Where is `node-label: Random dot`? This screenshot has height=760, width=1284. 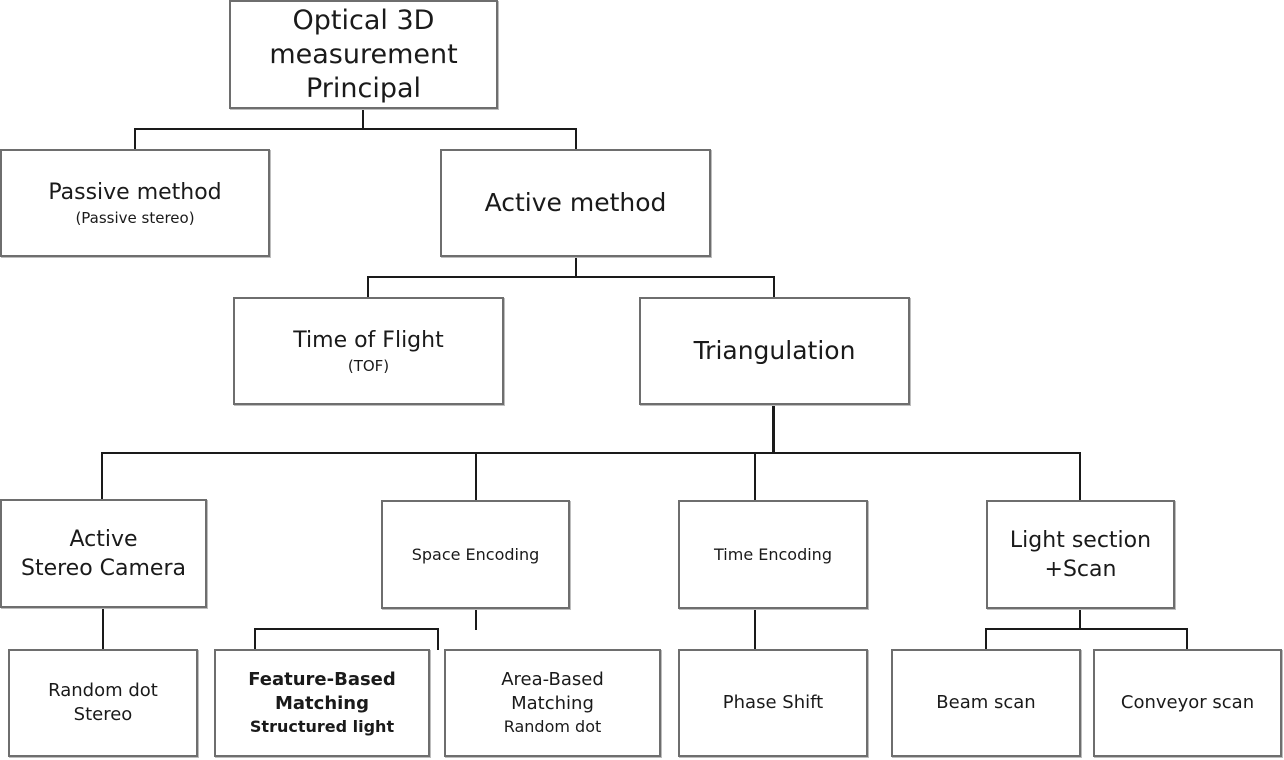
node-label: Random dot is located at coordinates (103, 690).